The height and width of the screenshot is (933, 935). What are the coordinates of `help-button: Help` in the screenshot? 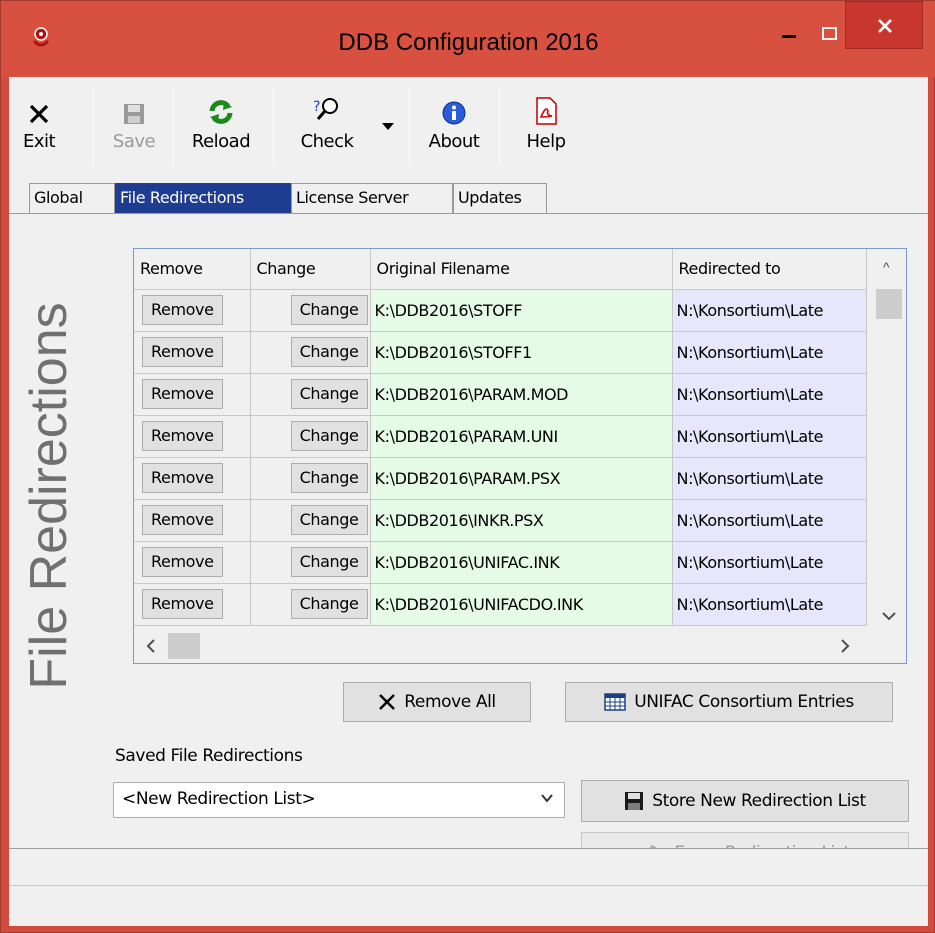 It's located at (546, 124).